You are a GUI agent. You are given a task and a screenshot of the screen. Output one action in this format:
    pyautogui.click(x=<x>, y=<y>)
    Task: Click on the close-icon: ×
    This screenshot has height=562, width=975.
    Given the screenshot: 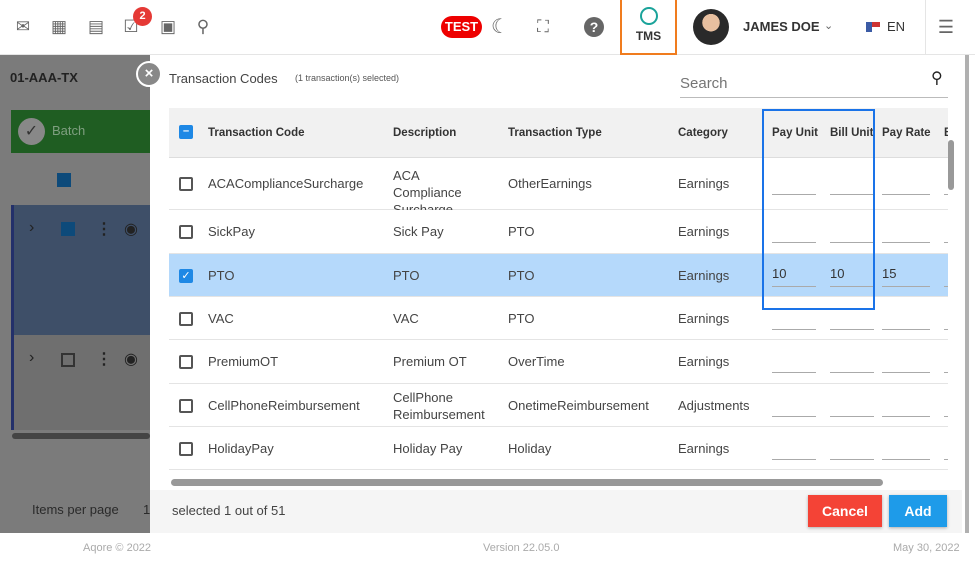 What is the action you would take?
    pyautogui.click(x=149, y=74)
    